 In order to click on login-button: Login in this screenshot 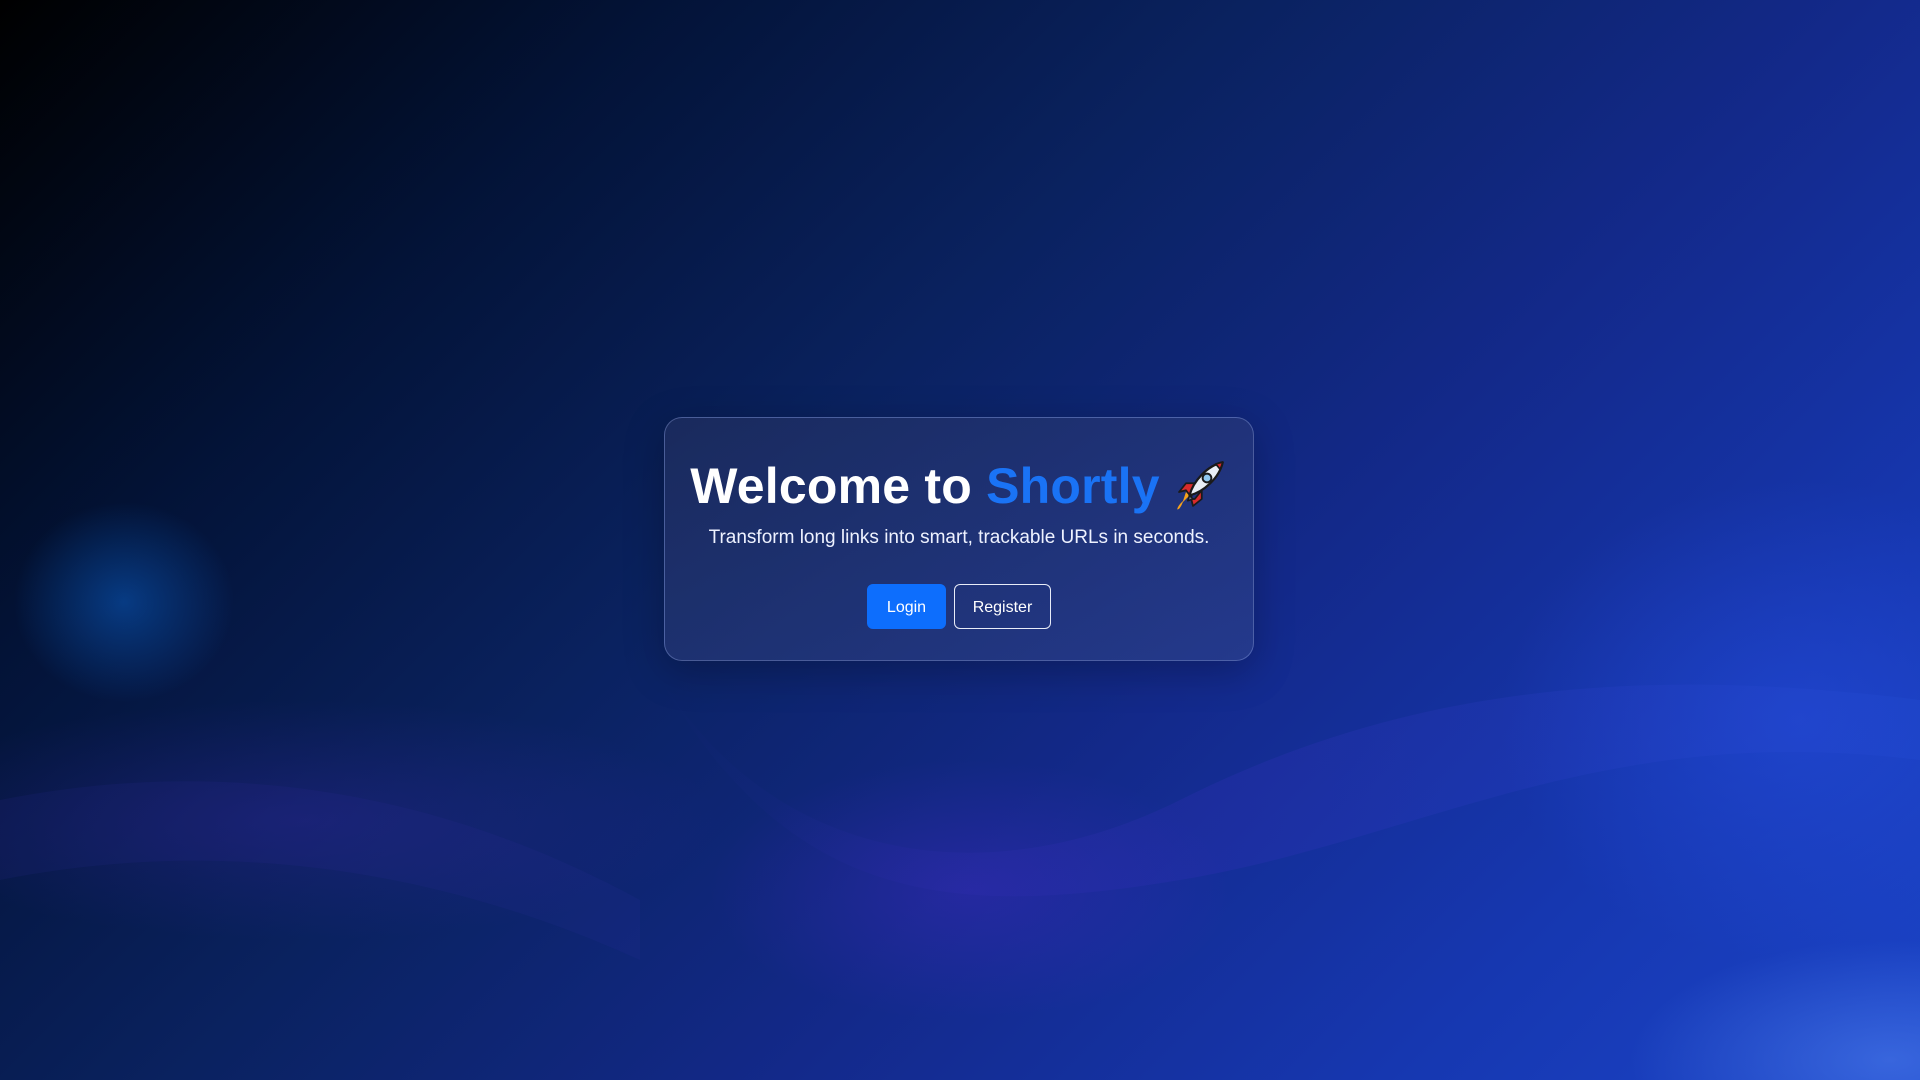, I will do `click(906, 606)`.